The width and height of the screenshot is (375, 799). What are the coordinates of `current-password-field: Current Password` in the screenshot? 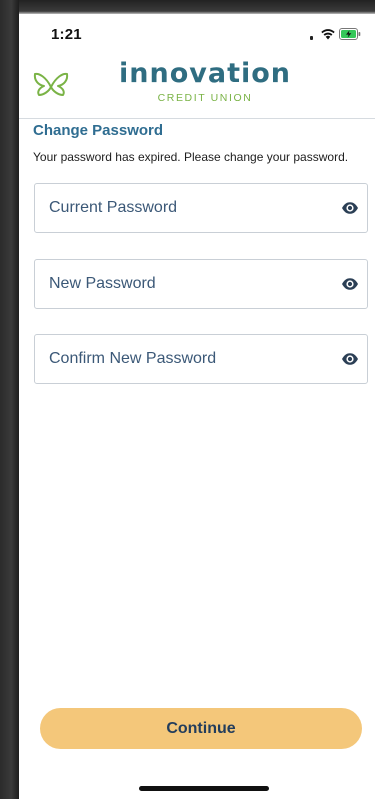 It's located at (201, 208).